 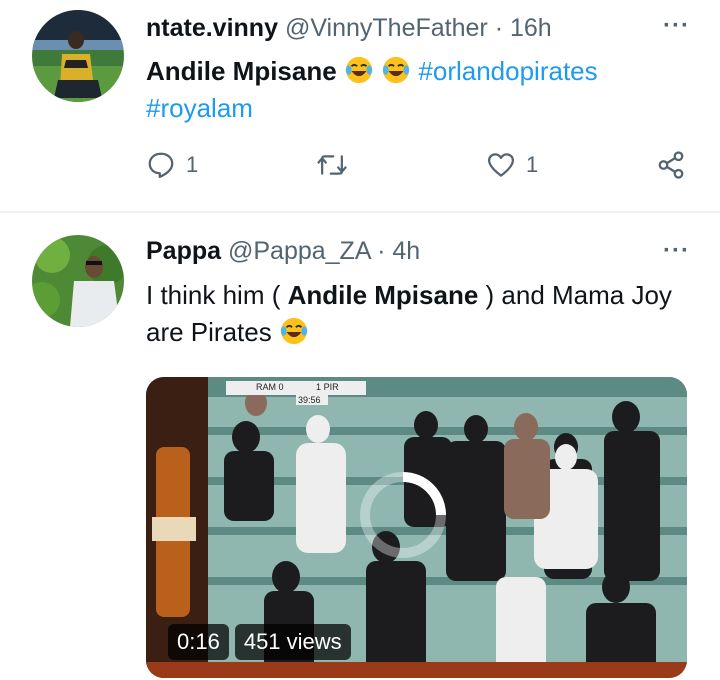 What do you see at coordinates (386, 28) in the screenshot?
I see `user-handle: @VinnyTheFather` at bounding box center [386, 28].